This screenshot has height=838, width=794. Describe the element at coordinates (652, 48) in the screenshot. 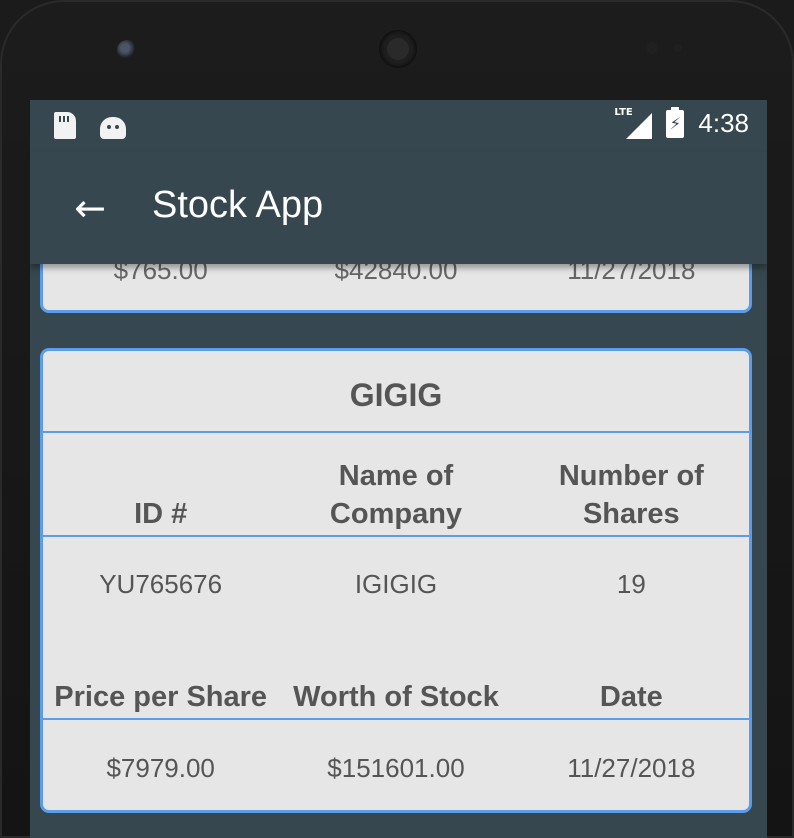

I see `proximity-sensor` at that location.